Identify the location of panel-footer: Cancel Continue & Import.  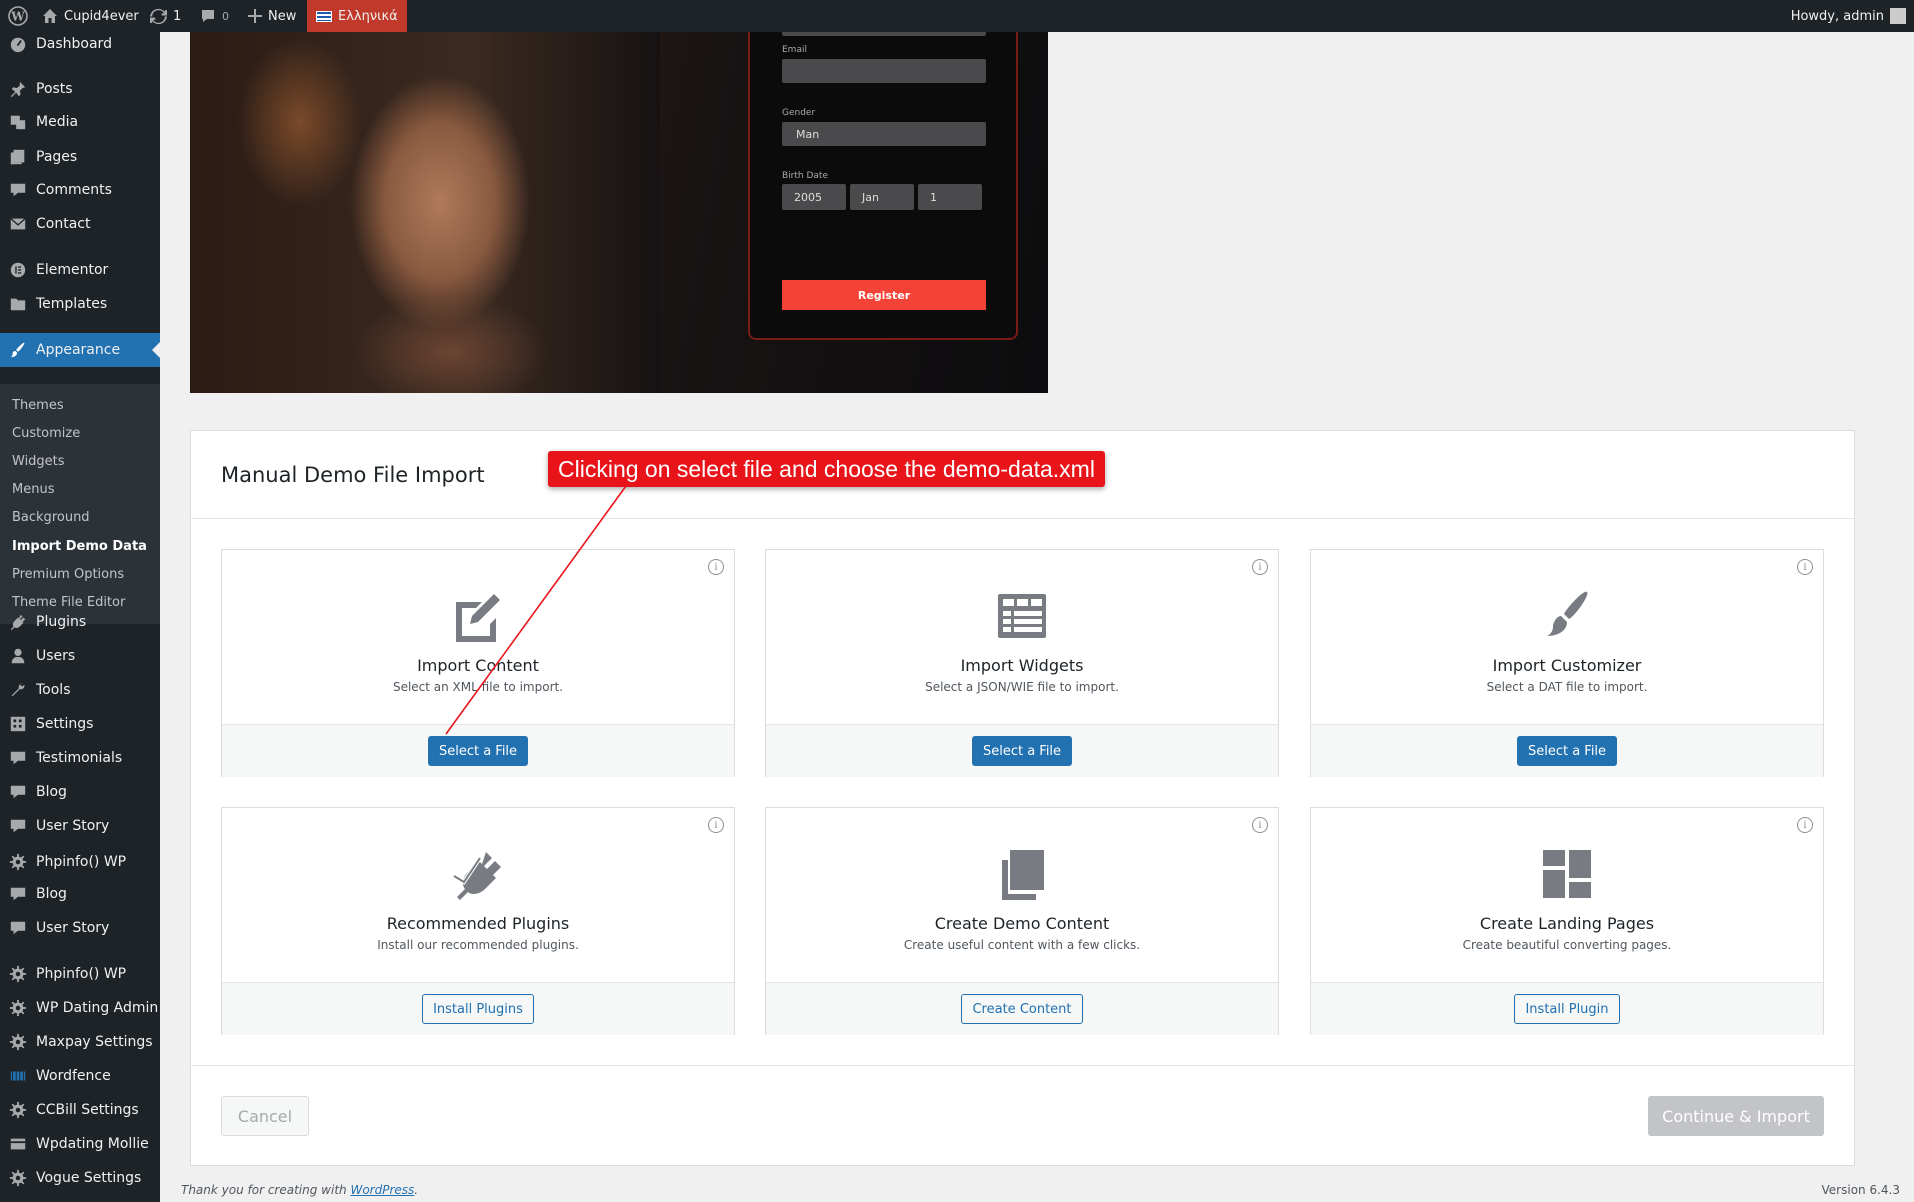
(1022, 1115).